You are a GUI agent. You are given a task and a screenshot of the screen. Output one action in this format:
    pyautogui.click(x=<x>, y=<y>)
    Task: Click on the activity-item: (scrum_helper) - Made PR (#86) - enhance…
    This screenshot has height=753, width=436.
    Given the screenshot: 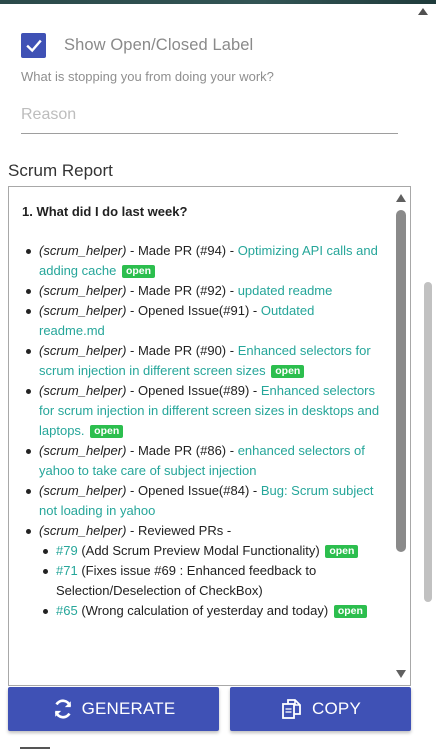 What is the action you would take?
    pyautogui.click(x=202, y=461)
    